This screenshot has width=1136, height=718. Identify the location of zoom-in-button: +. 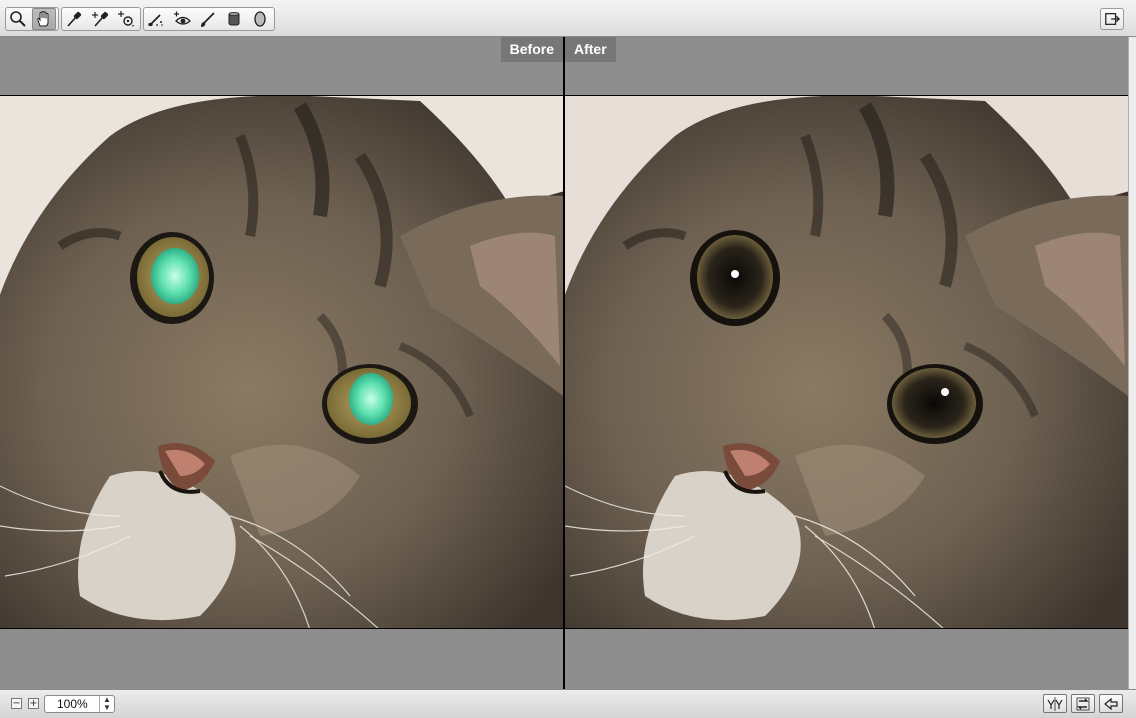
(33, 703).